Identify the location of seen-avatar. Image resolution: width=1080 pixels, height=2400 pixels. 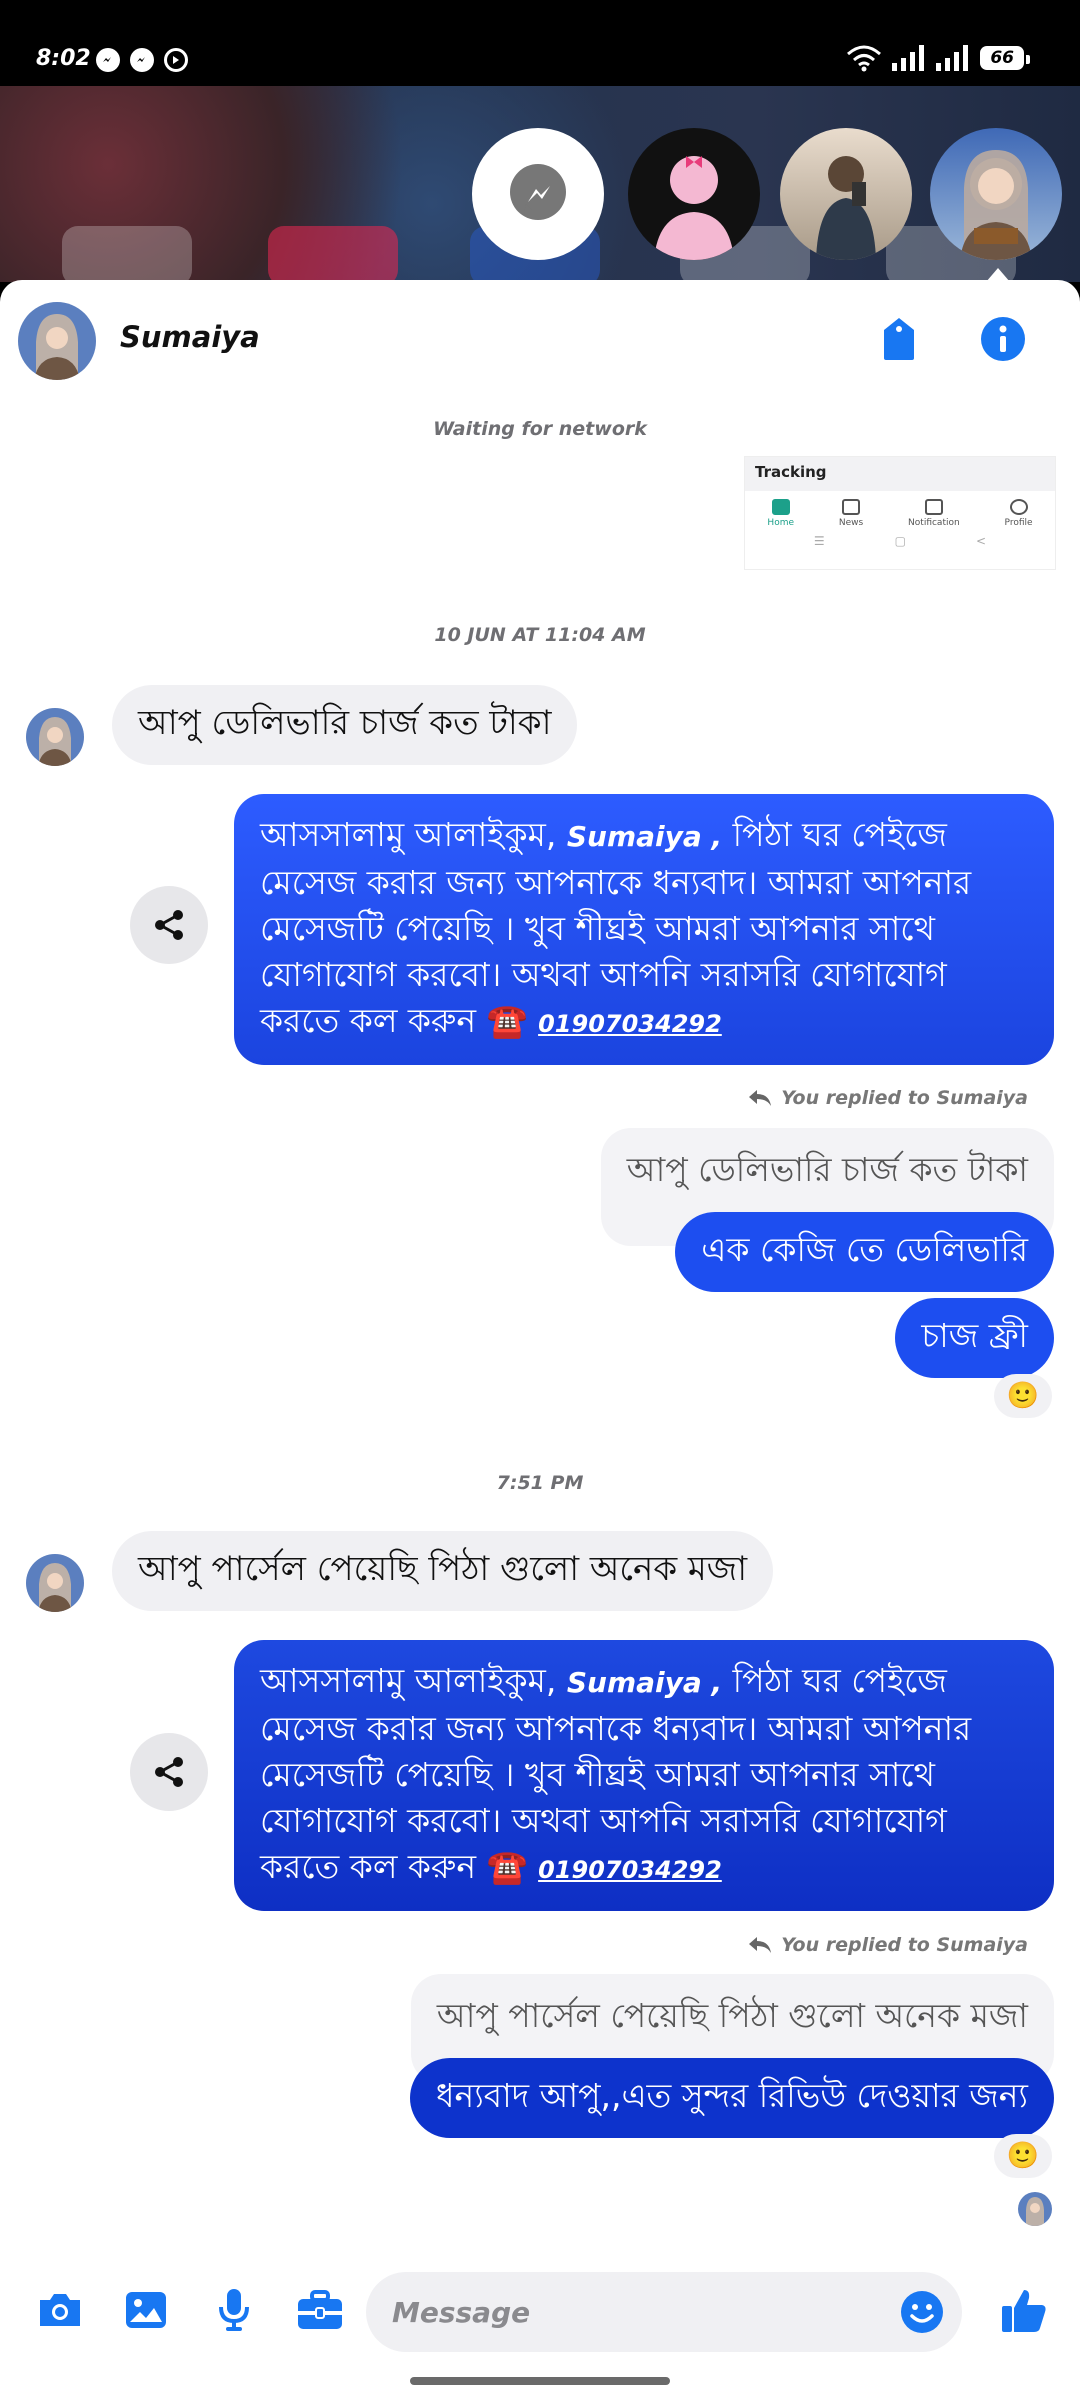
(1035, 2209).